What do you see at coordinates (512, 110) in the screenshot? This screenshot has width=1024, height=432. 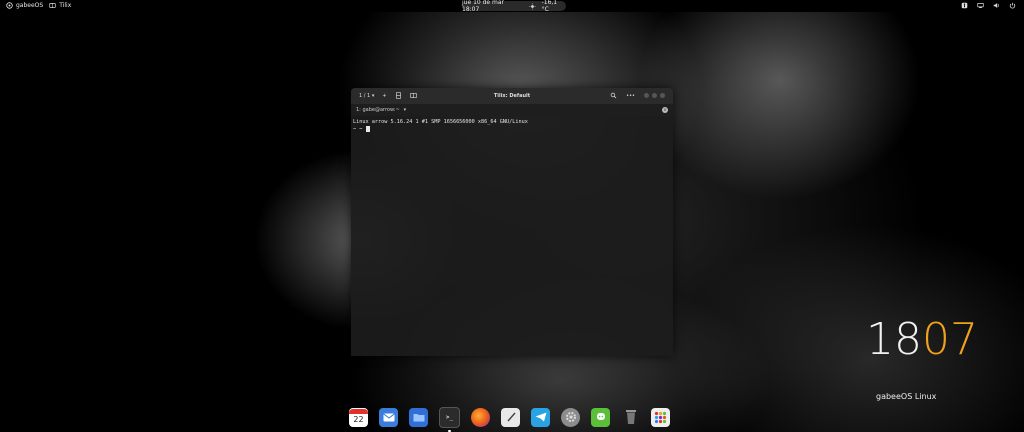 I see `terminal-tab-bar: 1: gabe@arrow:~ ▾ ×` at bounding box center [512, 110].